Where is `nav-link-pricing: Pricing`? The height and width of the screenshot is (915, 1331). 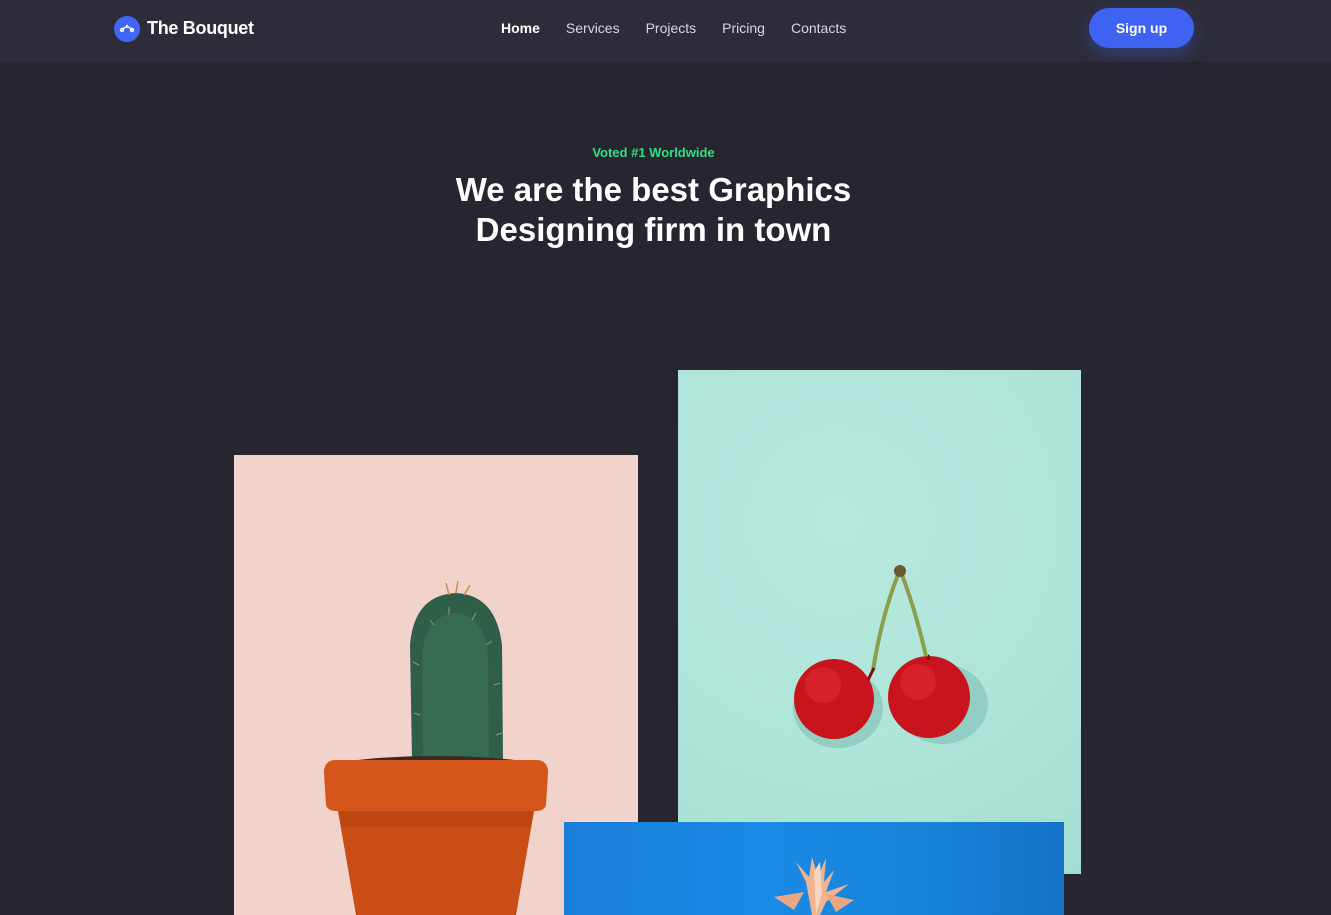
nav-link-pricing: Pricing is located at coordinates (743, 28).